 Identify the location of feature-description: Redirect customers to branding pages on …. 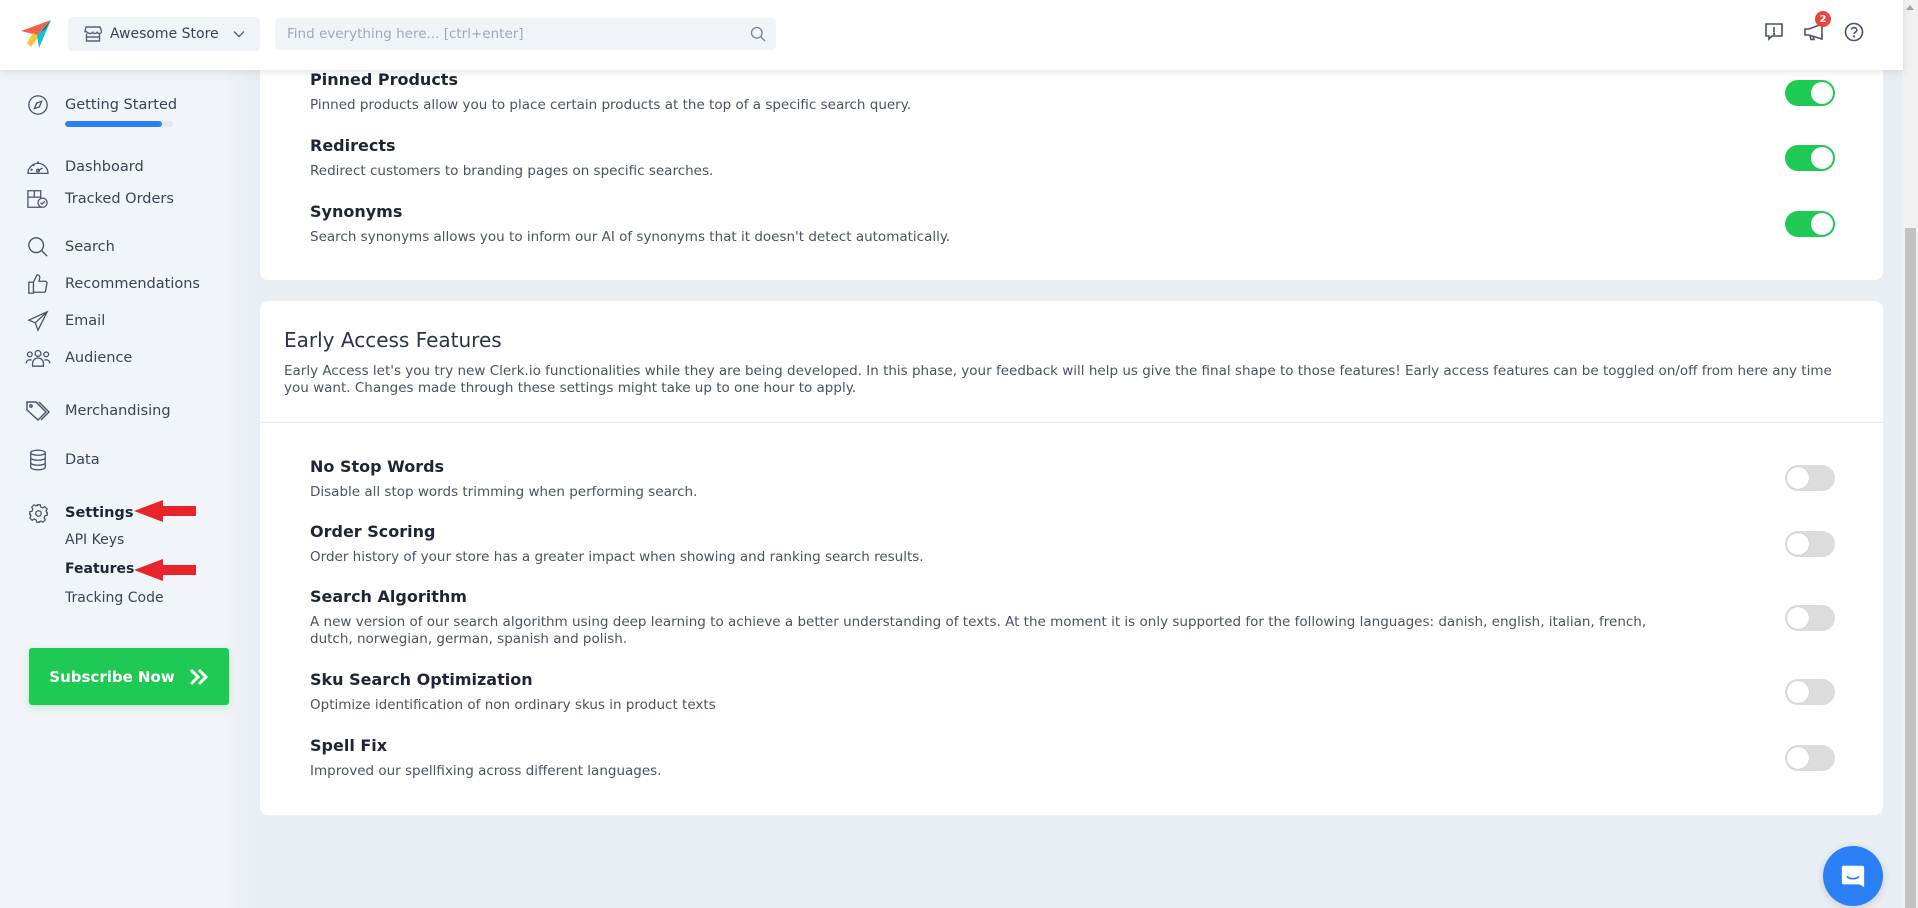
(512, 171).